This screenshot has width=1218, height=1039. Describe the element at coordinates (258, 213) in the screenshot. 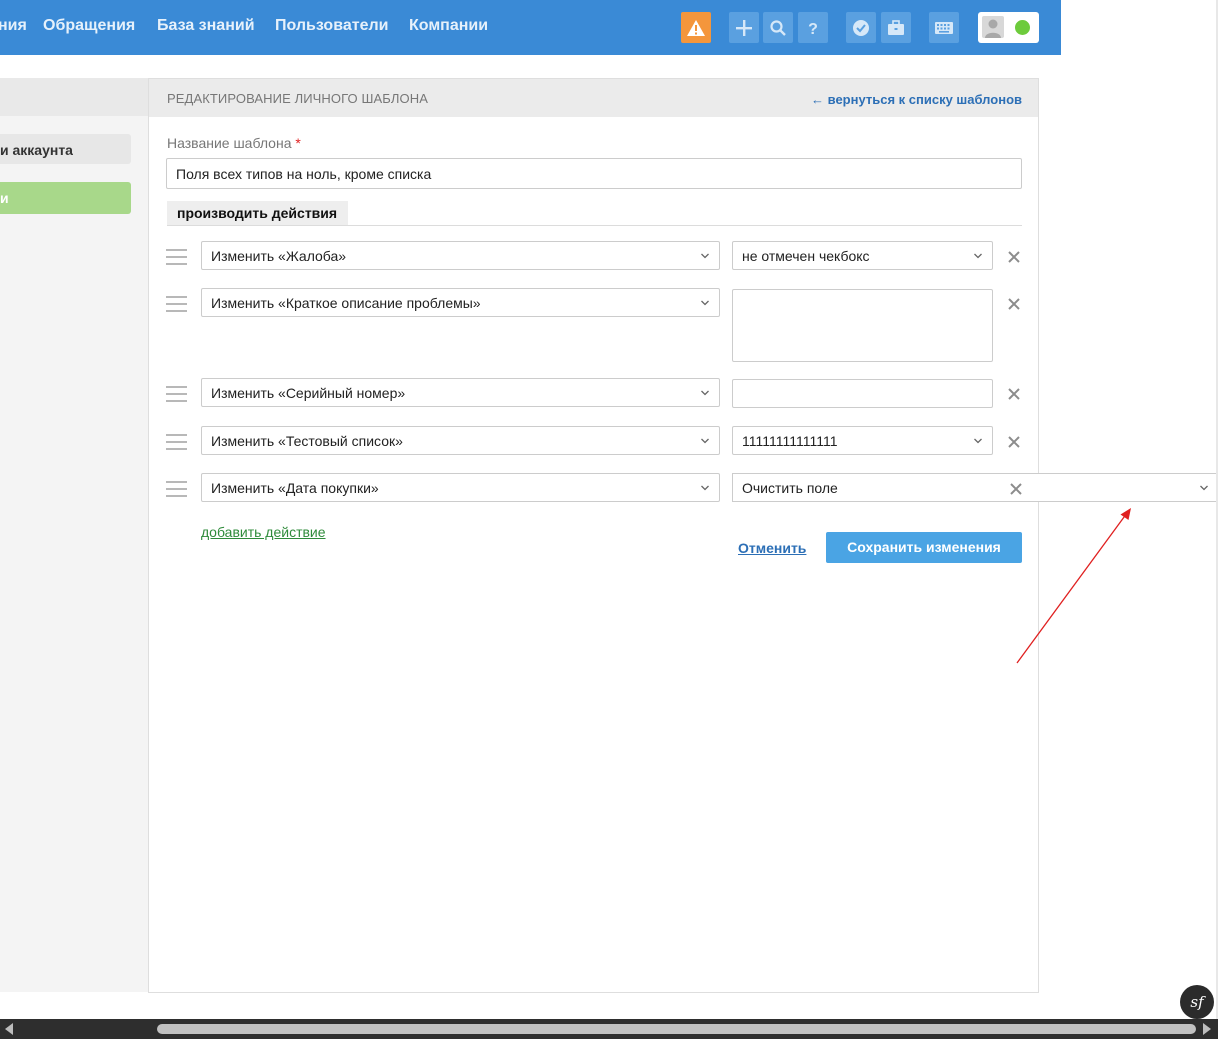

I see `section-tab-actions: производить действия` at that location.